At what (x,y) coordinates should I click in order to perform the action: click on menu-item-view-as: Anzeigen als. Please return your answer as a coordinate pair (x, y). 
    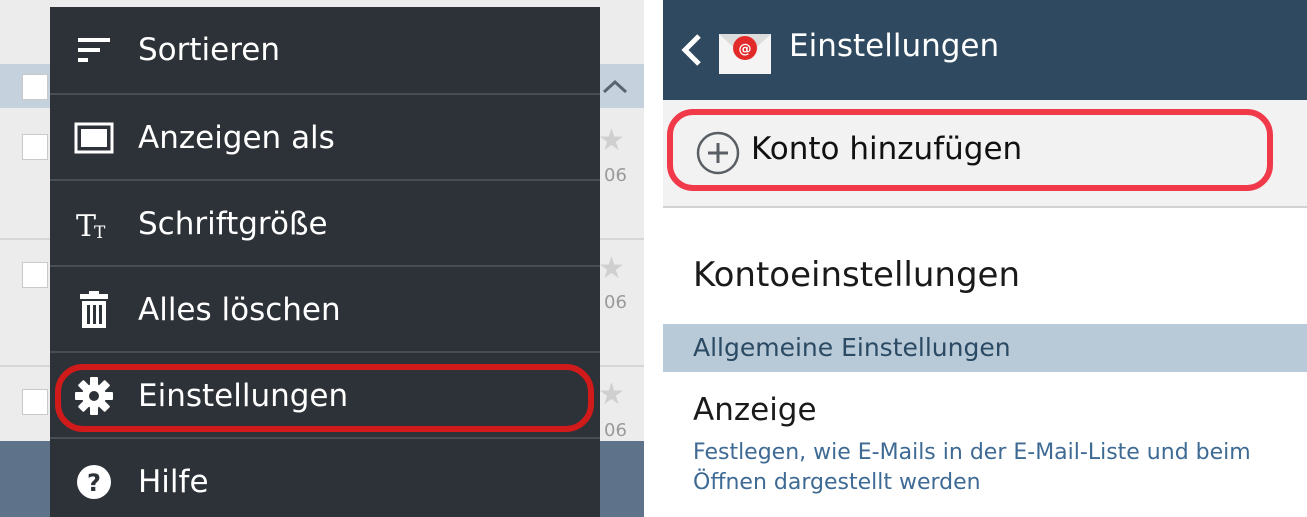
    Looking at the image, I should click on (325, 138).